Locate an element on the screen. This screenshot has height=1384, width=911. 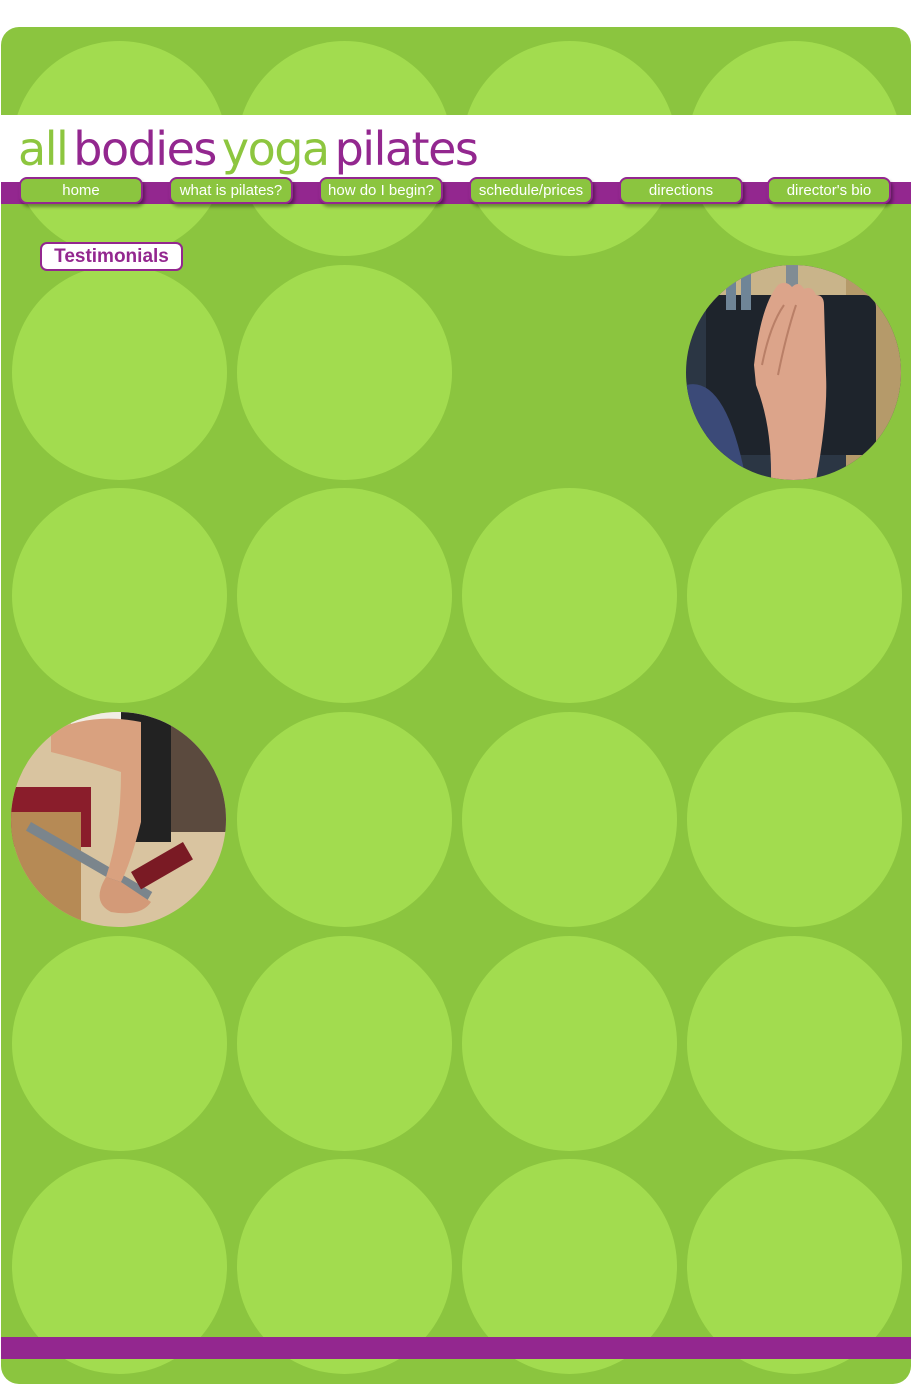
nav-what-is-pilates-button: what is pilates? is located at coordinates (231, 190).